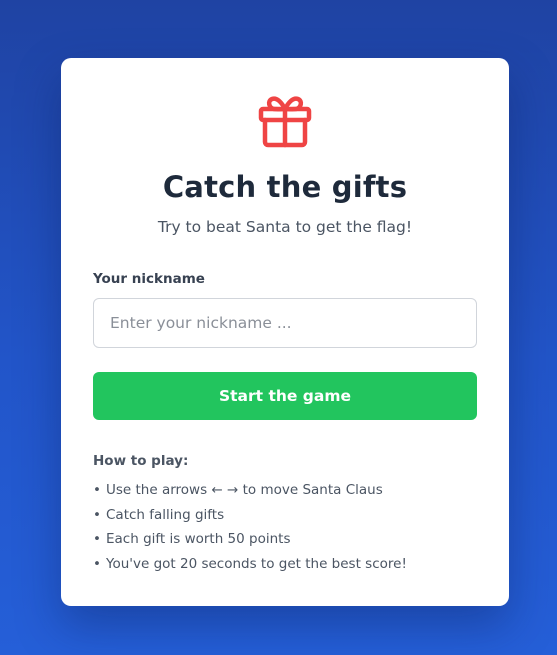  I want to click on nickname-input, so click(285, 323).